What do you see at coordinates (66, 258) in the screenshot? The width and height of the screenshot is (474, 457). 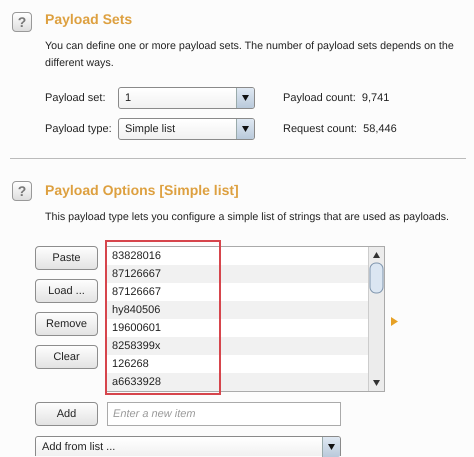 I see `list-action-button: Paste` at bounding box center [66, 258].